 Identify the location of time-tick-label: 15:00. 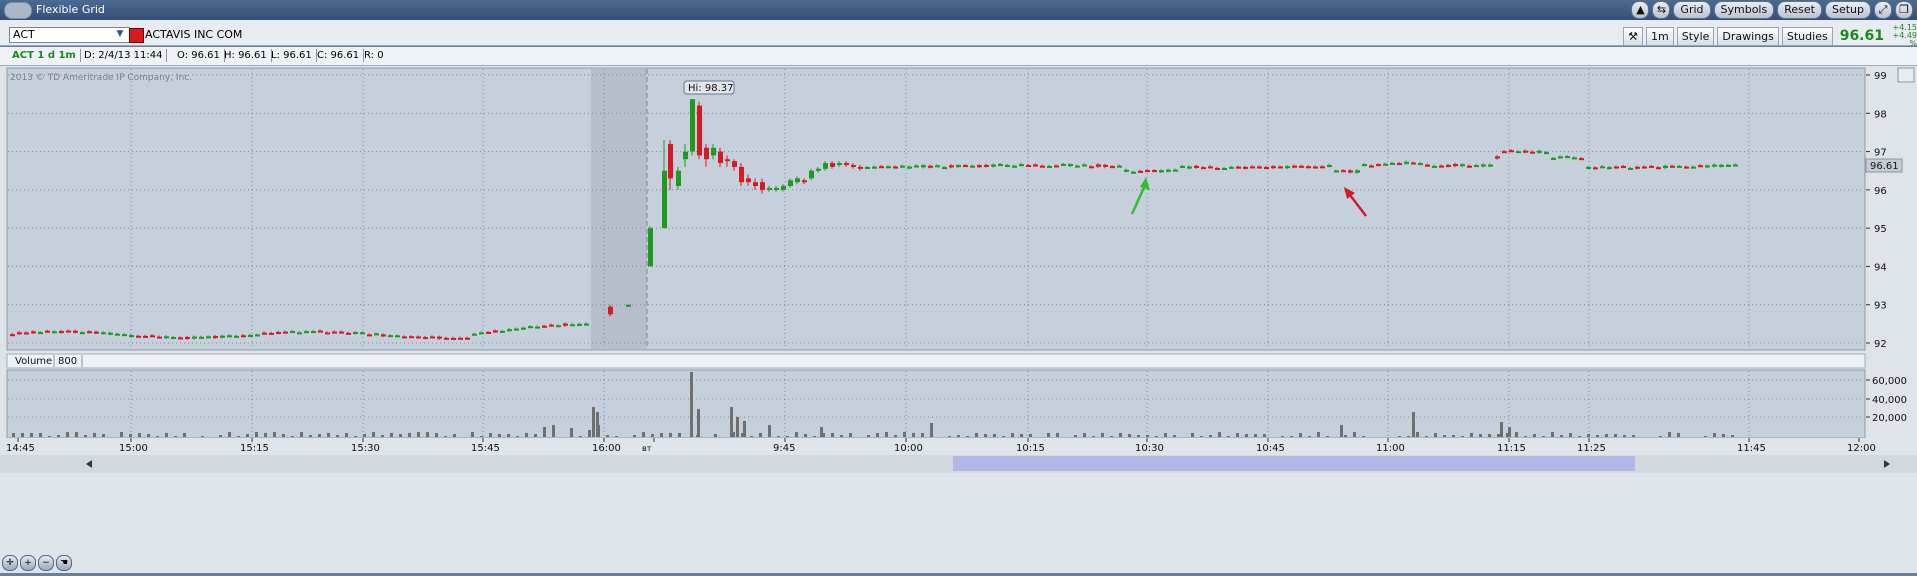
(133, 448).